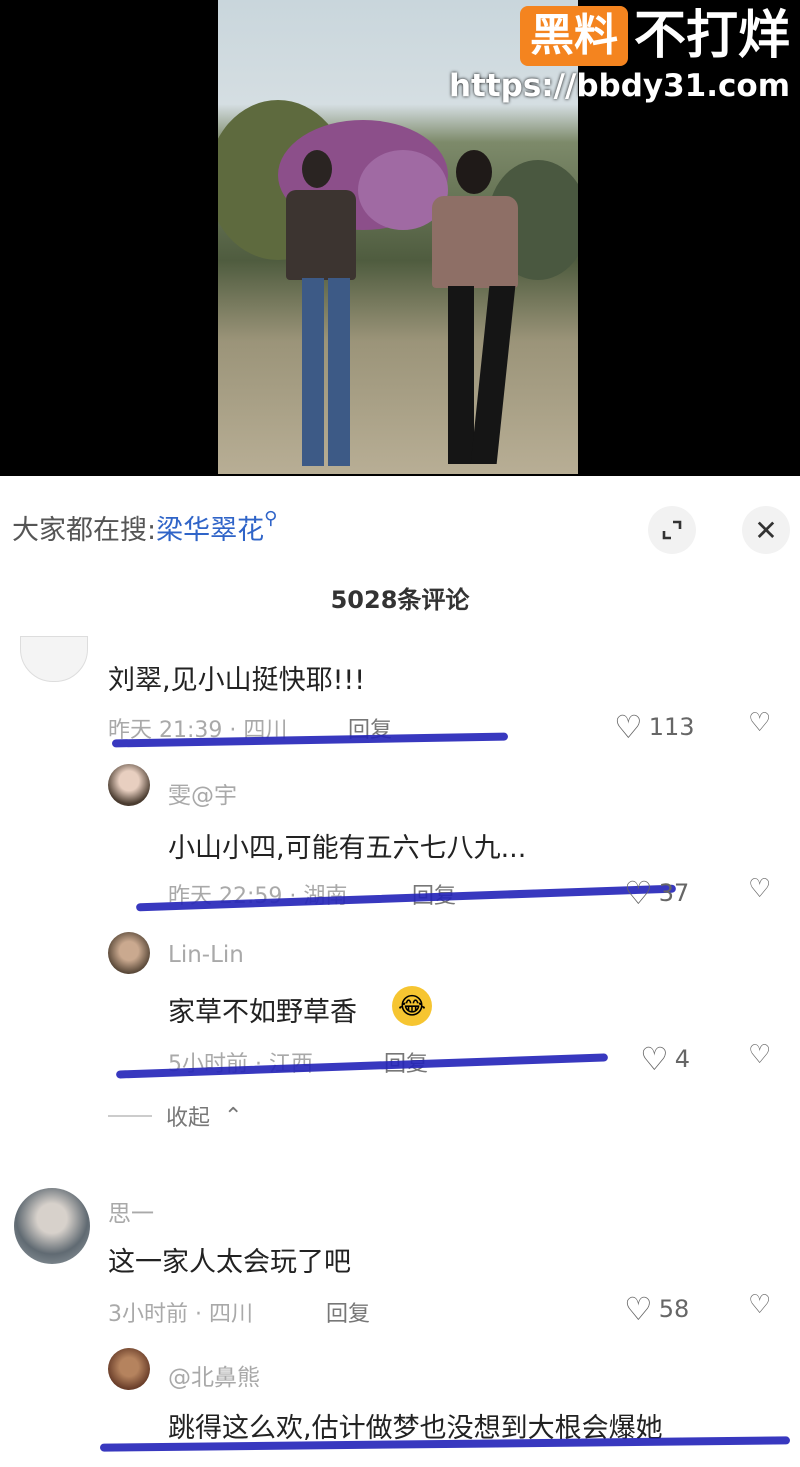  What do you see at coordinates (237, 680) in the screenshot?
I see `comment-text: 刘翠,见小山挺快耶!!!` at bounding box center [237, 680].